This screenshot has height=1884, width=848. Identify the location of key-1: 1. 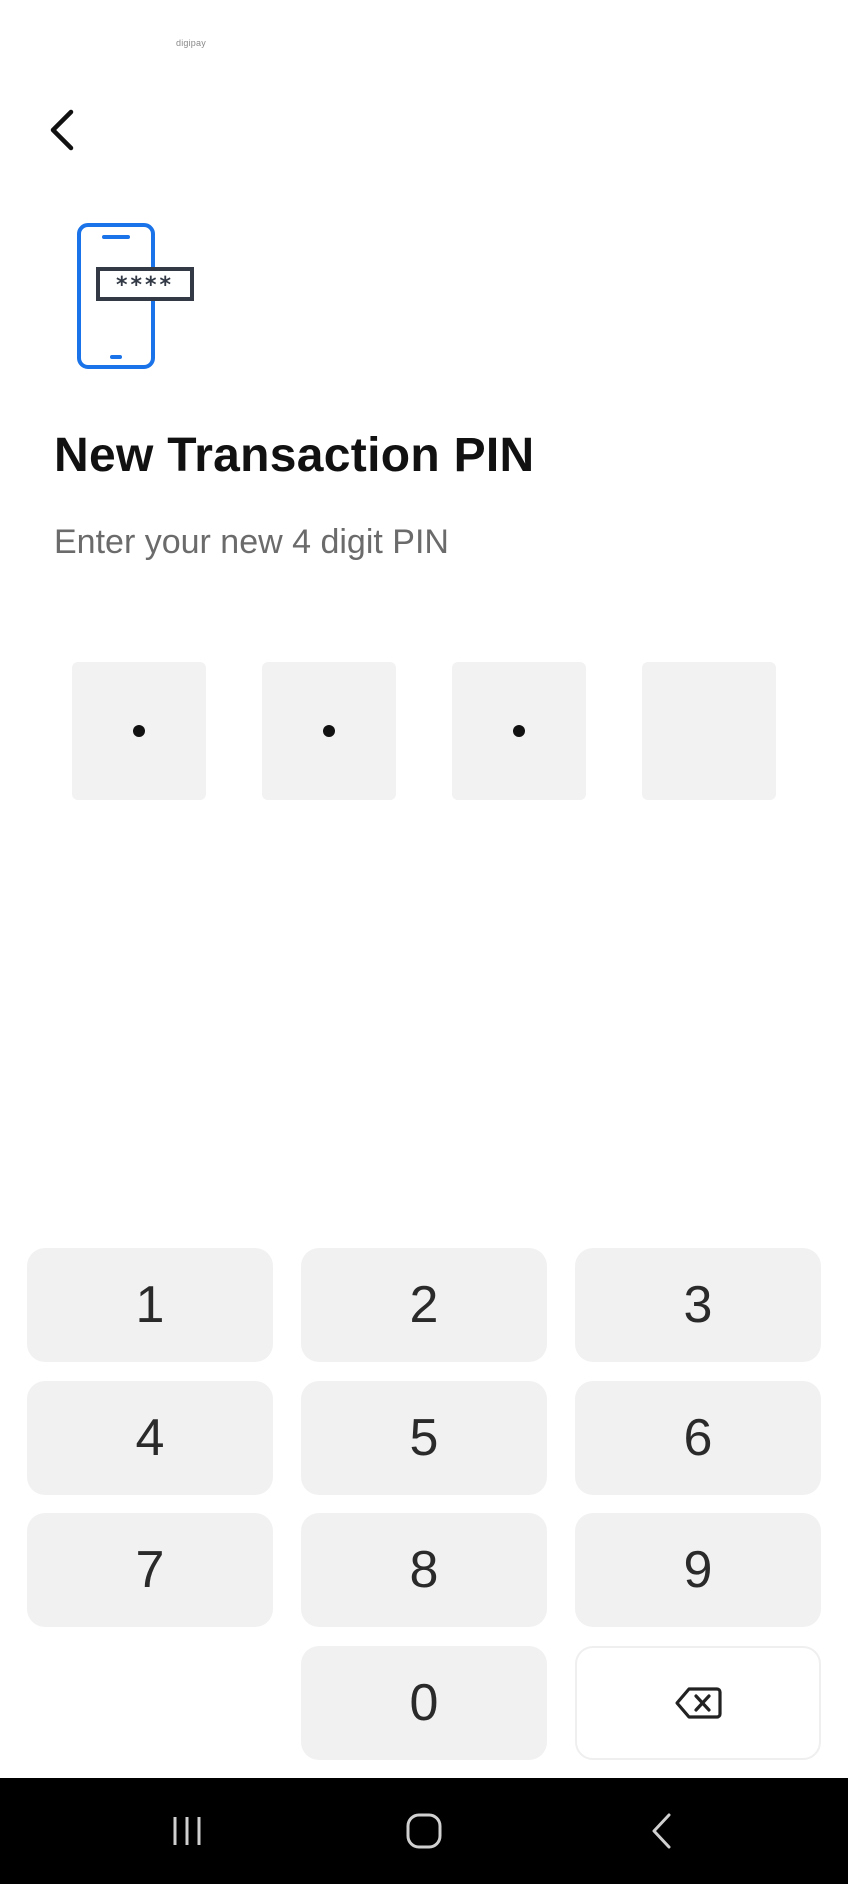
(150, 1305).